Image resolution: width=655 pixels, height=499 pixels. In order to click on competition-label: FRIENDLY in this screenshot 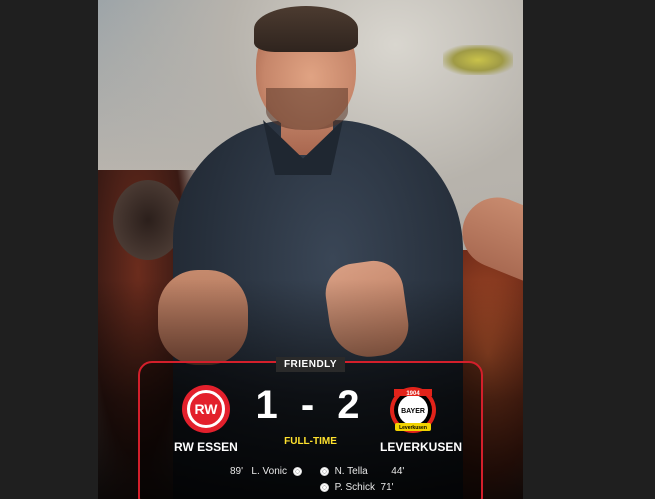, I will do `click(310, 363)`.